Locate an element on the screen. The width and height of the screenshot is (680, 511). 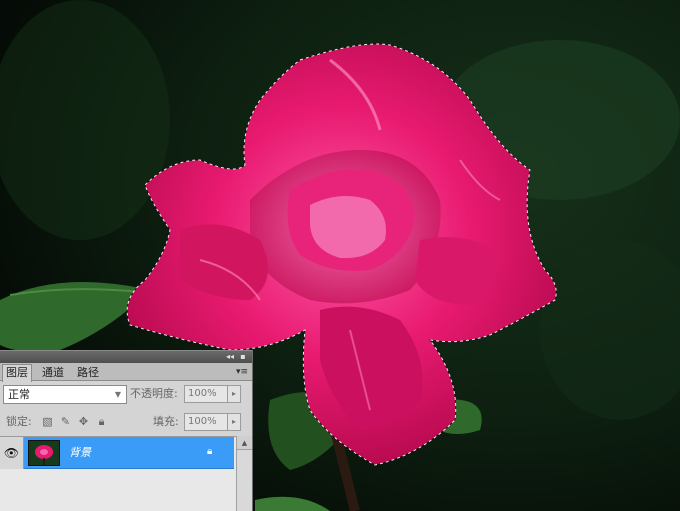
eye-icon: 👁︎ is located at coordinates (11, 453).